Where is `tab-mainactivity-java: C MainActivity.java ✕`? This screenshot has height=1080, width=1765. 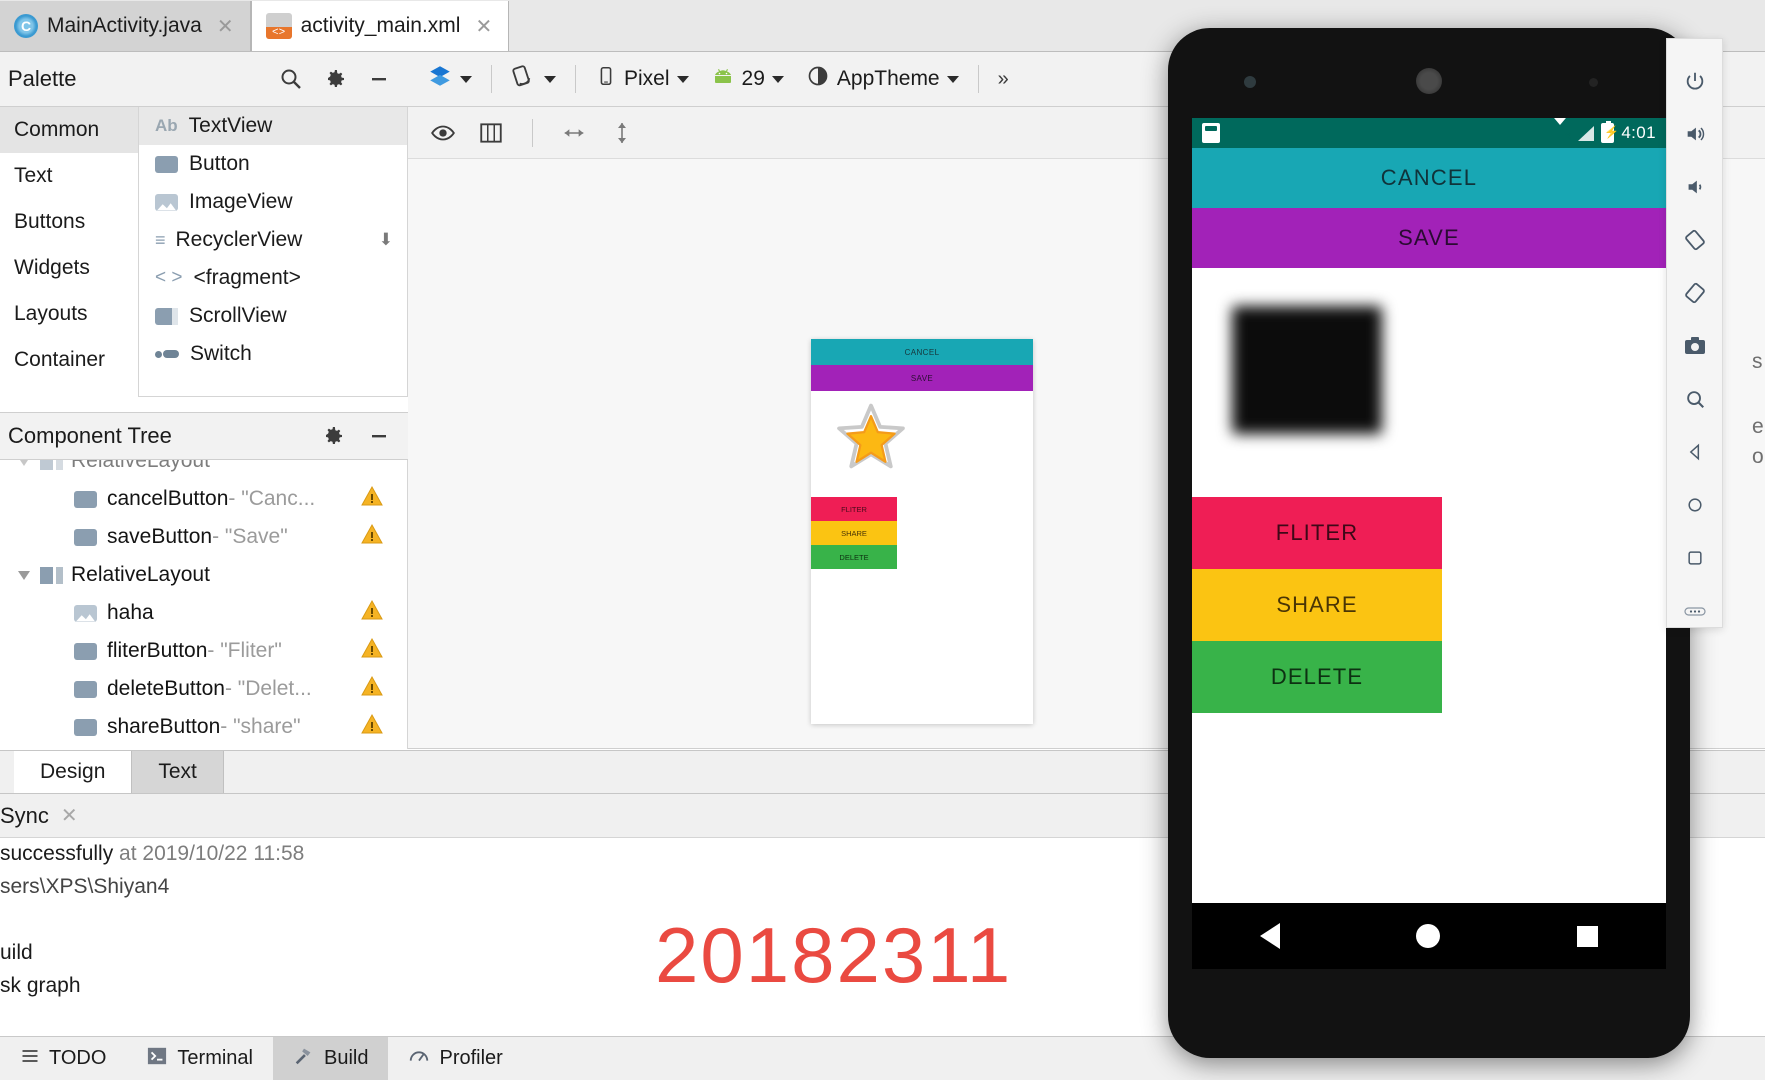
tab-mainactivity-java: C MainActivity.java ✕ is located at coordinates (125, 26).